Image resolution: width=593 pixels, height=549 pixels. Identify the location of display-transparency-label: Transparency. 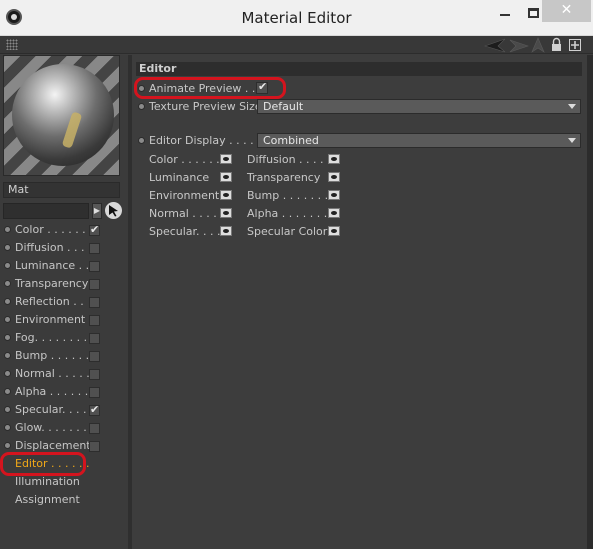
(284, 177).